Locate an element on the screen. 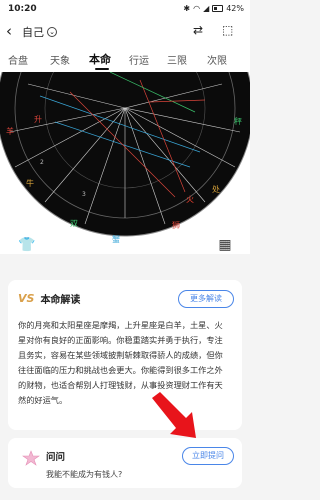 This screenshot has width=320, height=500. house-number-3: 3 is located at coordinates (84, 194).